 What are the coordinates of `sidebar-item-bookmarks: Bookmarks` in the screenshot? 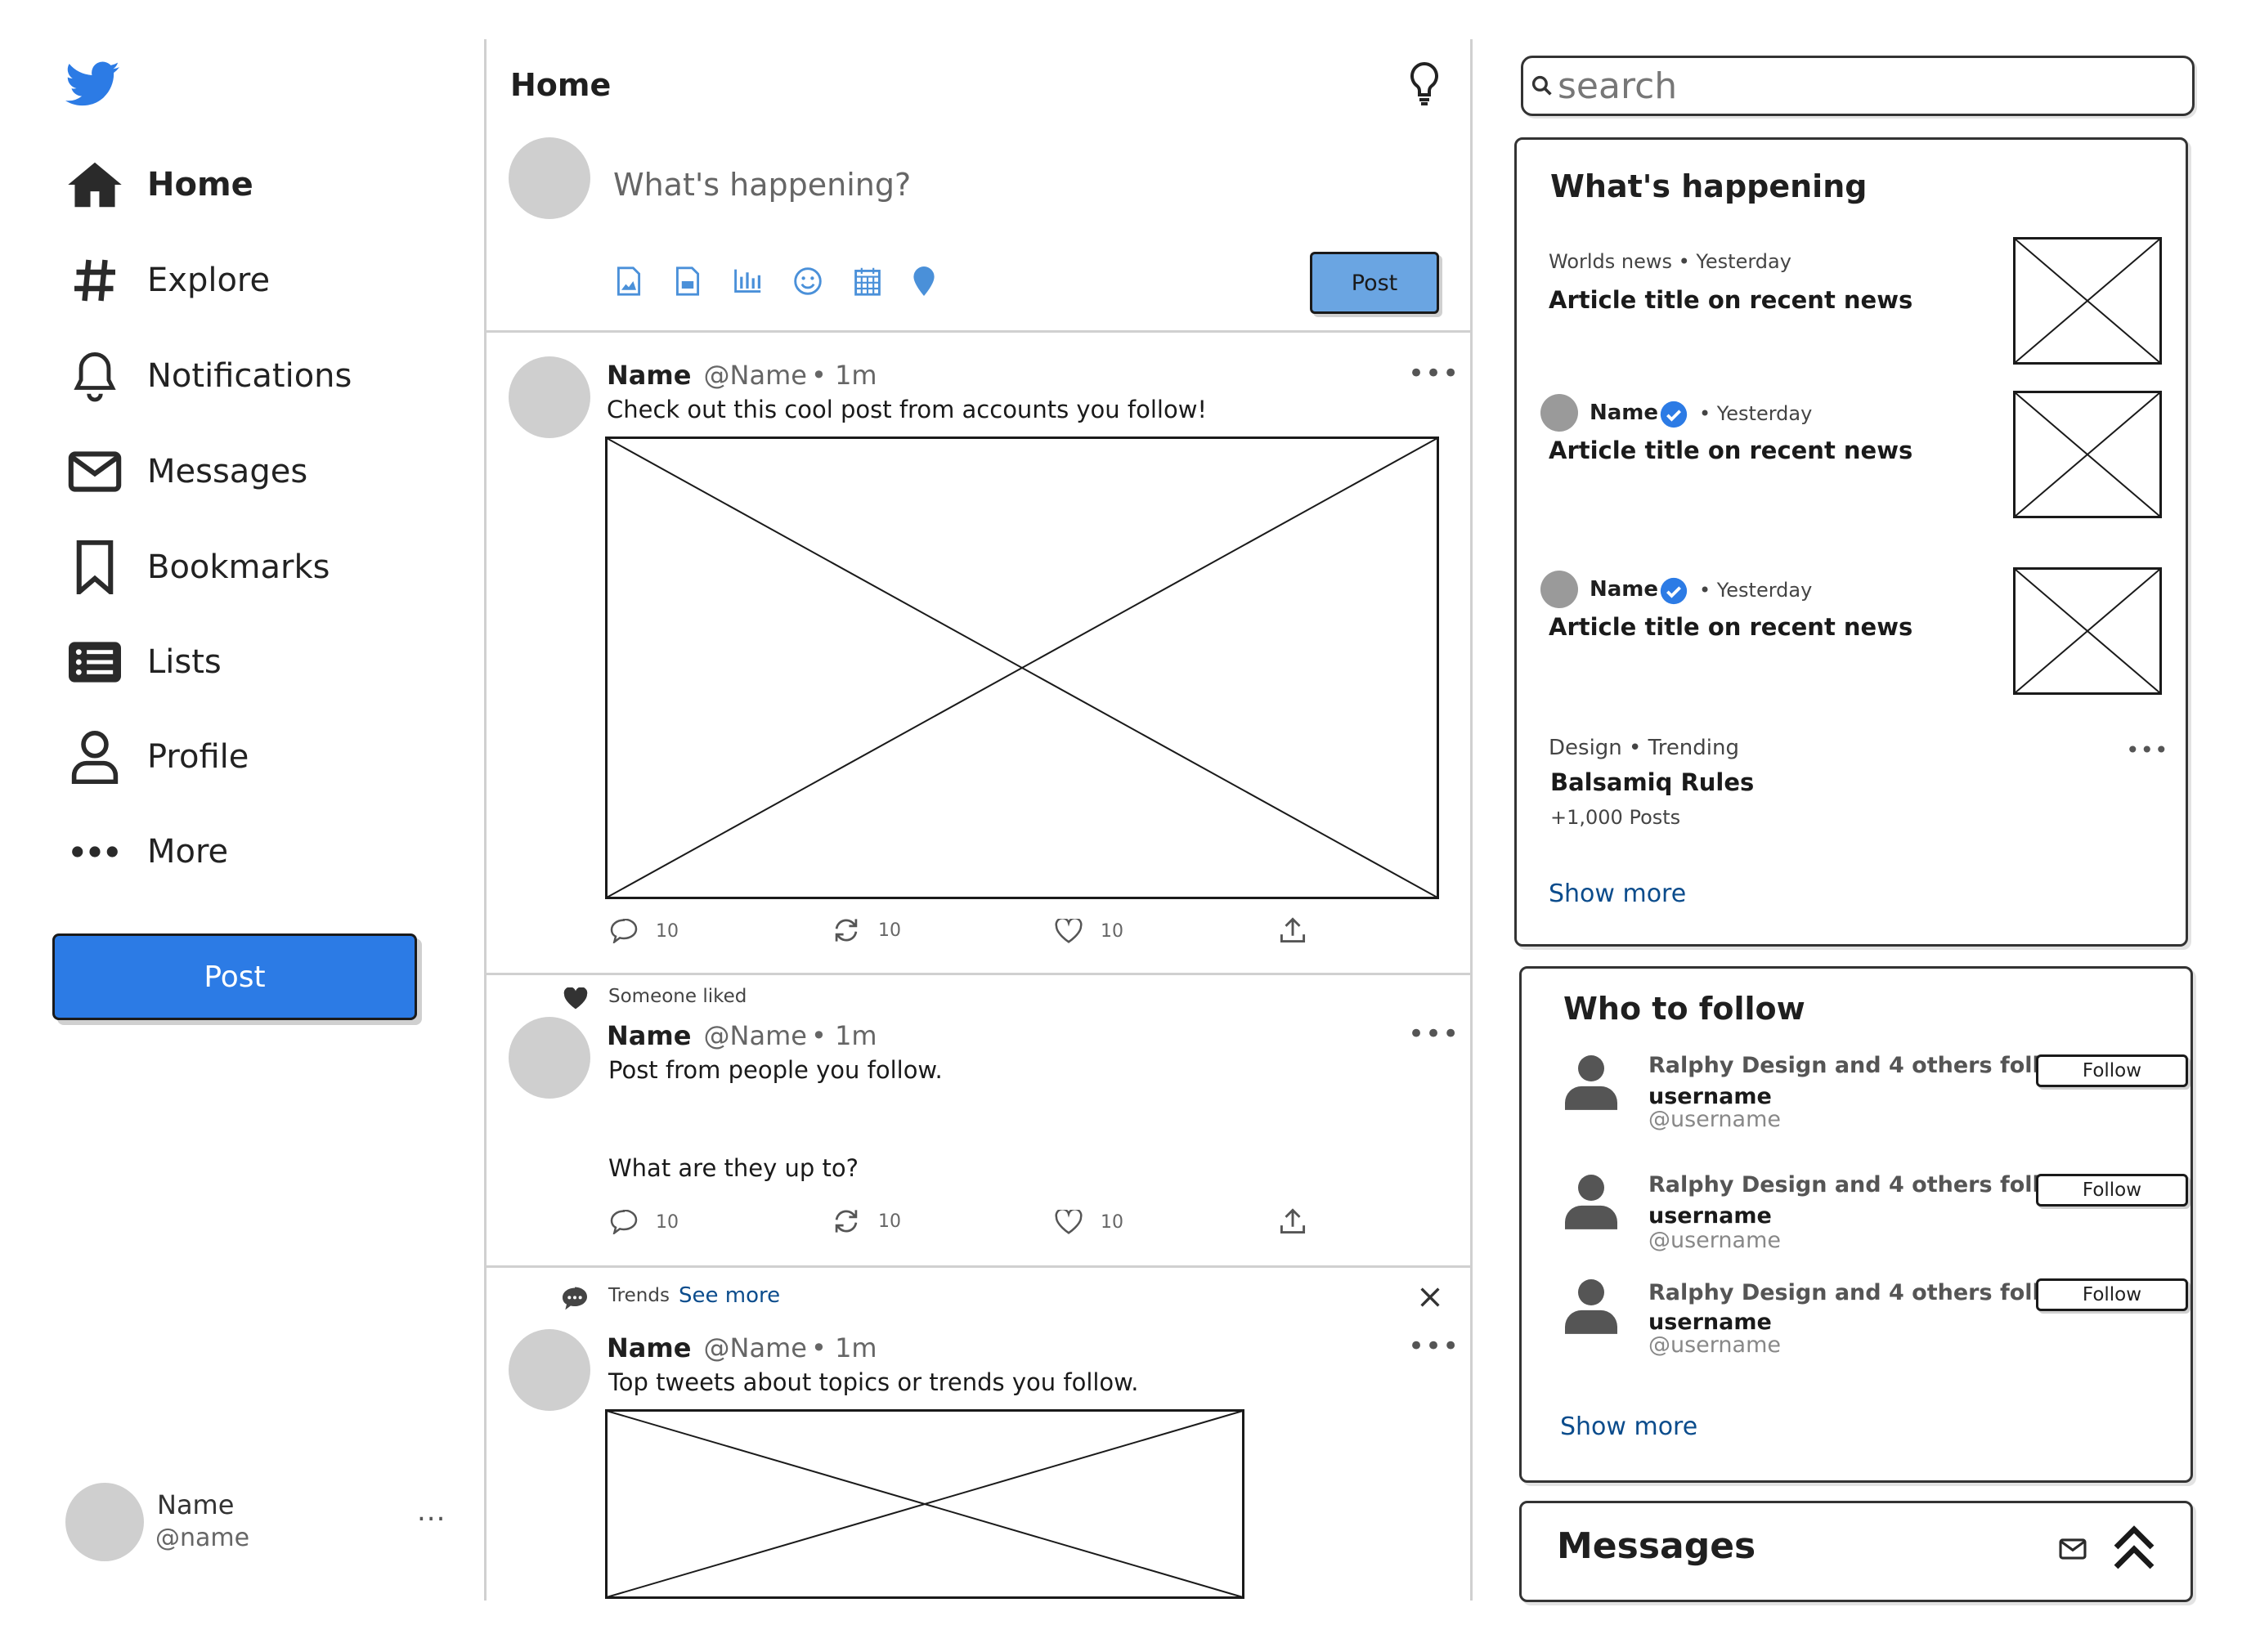 It's located at (197, 567).